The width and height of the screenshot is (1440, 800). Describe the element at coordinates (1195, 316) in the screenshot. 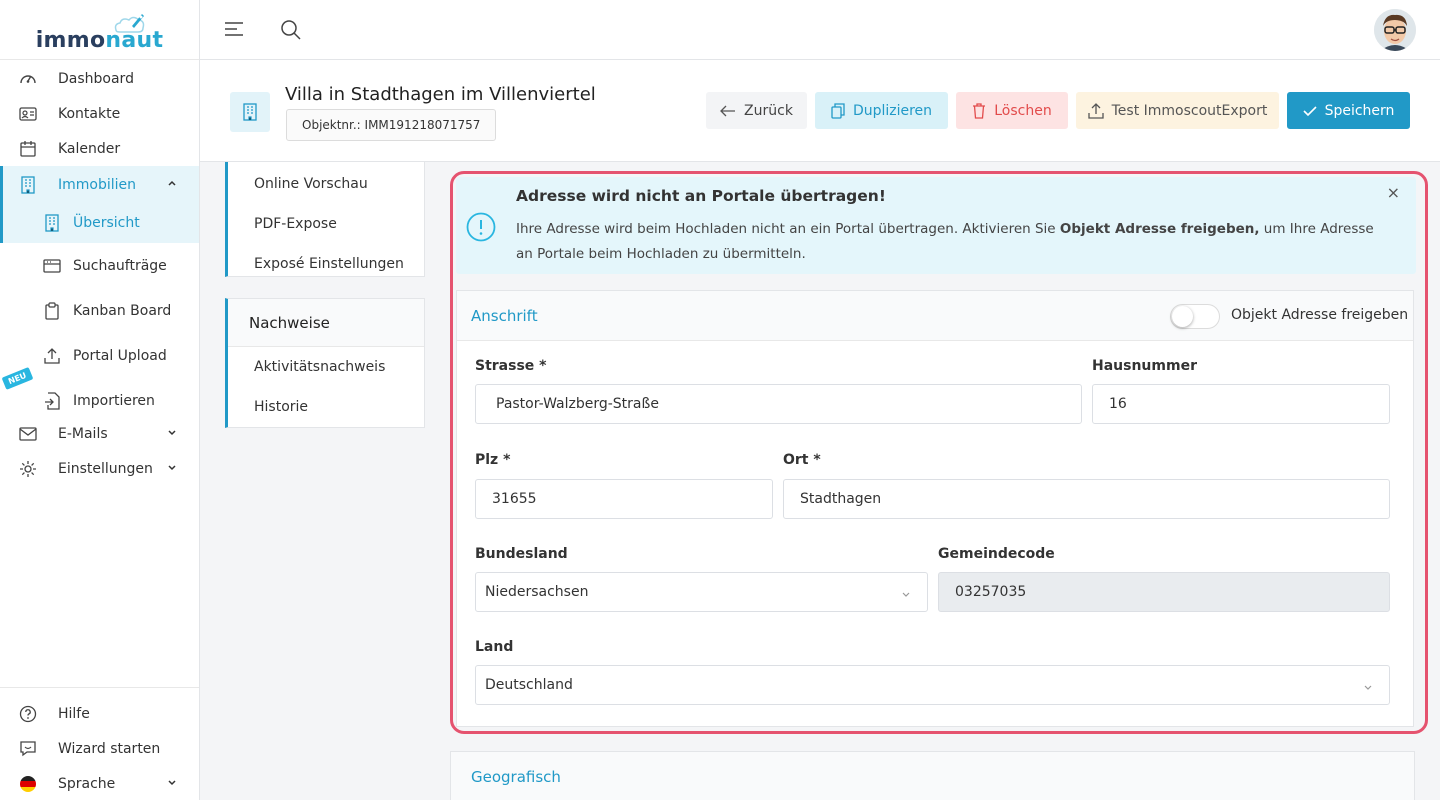

I see `address-release-toggle` at that location.